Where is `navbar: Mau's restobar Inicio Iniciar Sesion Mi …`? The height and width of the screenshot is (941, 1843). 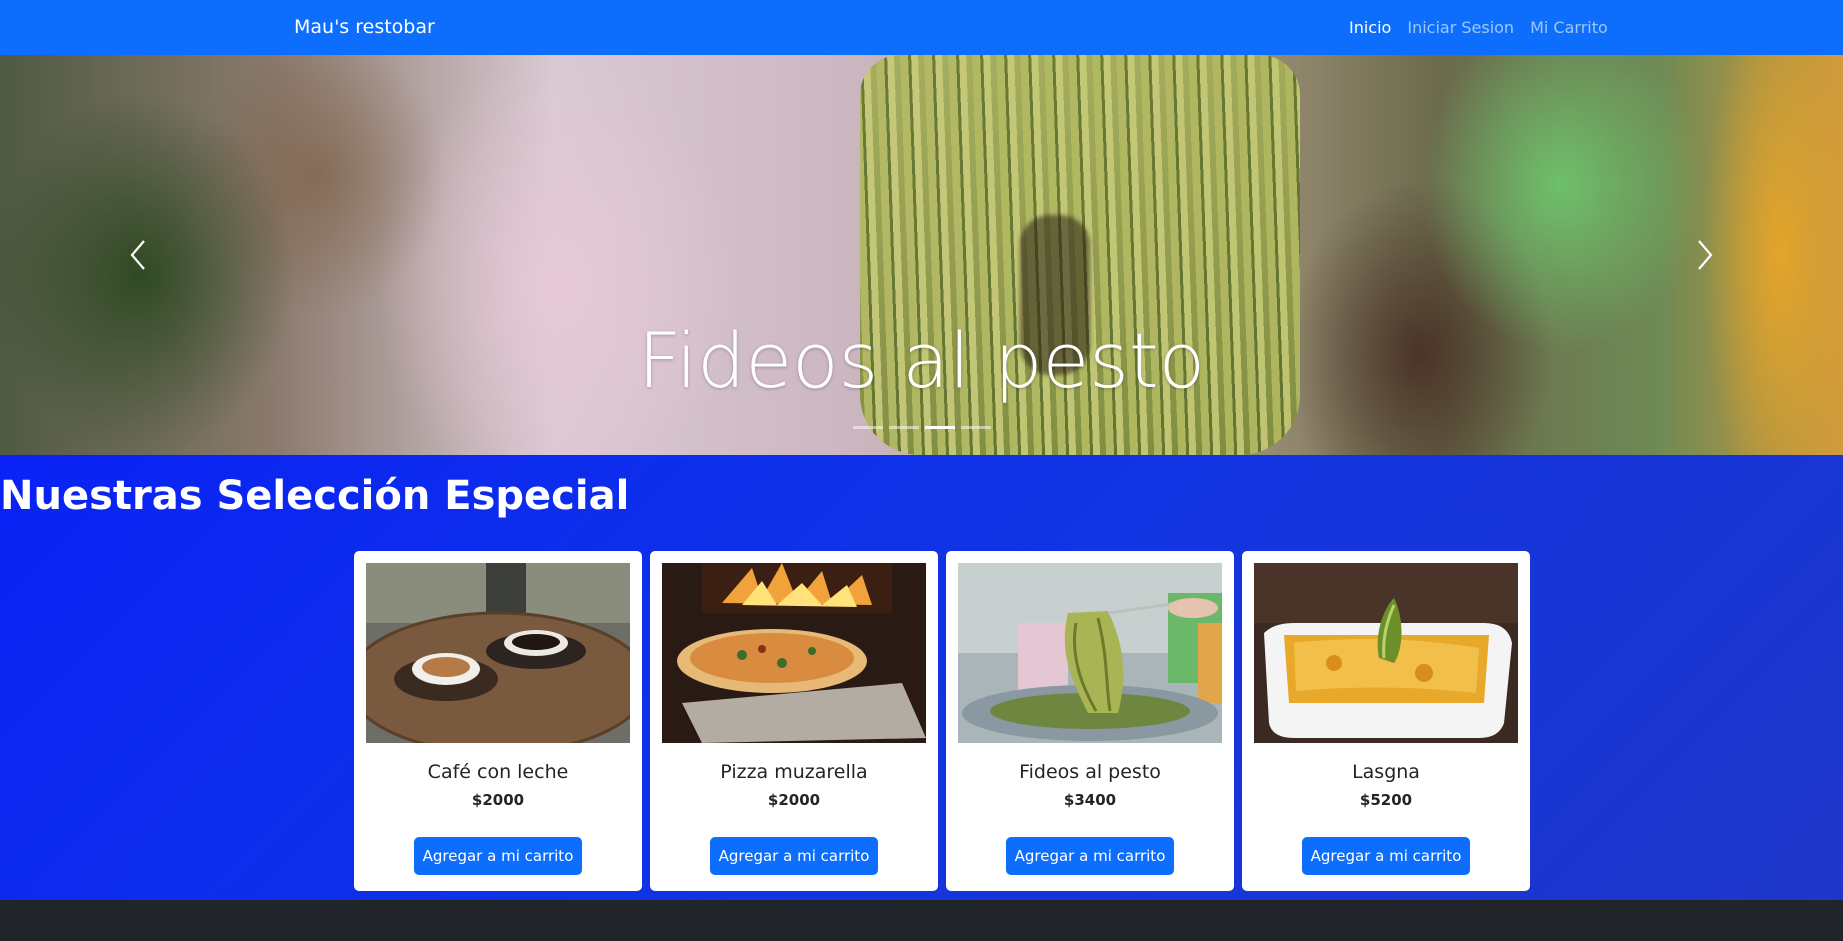
navbar: Mau's restobar Inicio Iniciar Sesion Mi … is located at coordinates (921, 27).